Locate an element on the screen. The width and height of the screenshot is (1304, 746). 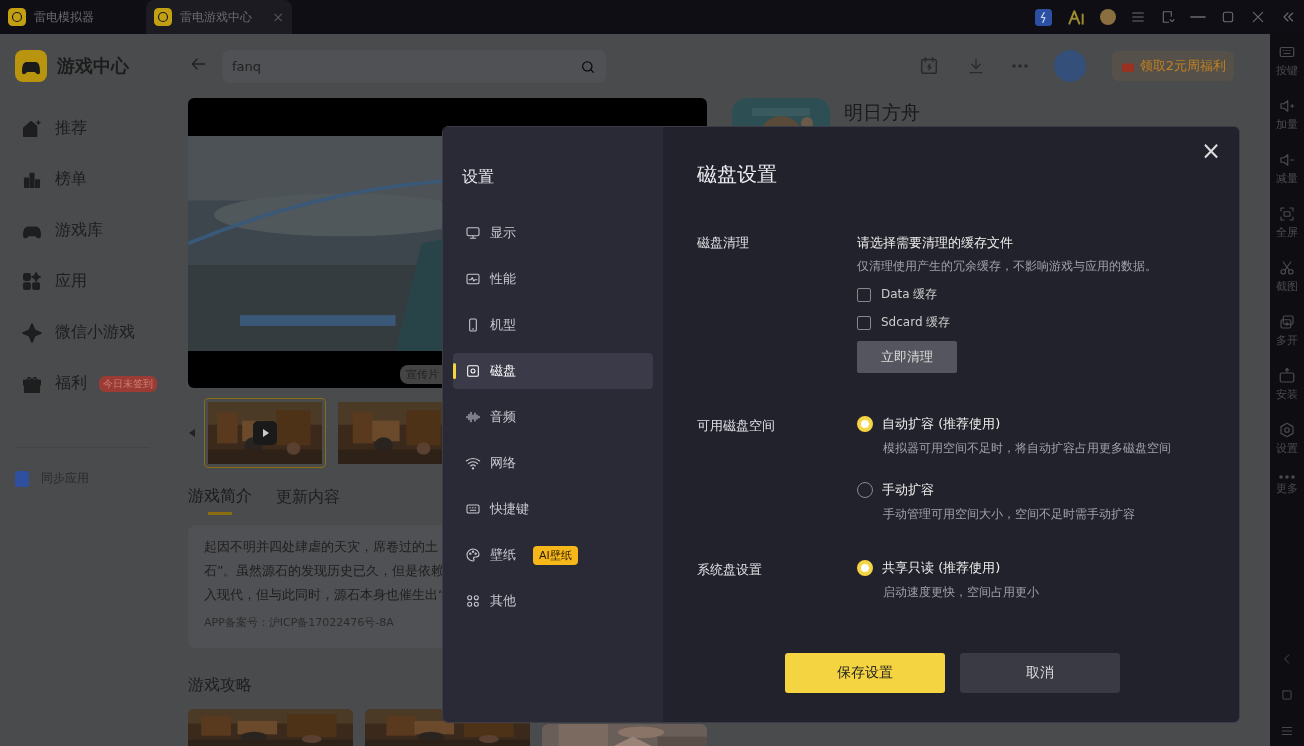
prompt-text: 请选择需要清理的缓存文件 is located at coordinates (935, 243).